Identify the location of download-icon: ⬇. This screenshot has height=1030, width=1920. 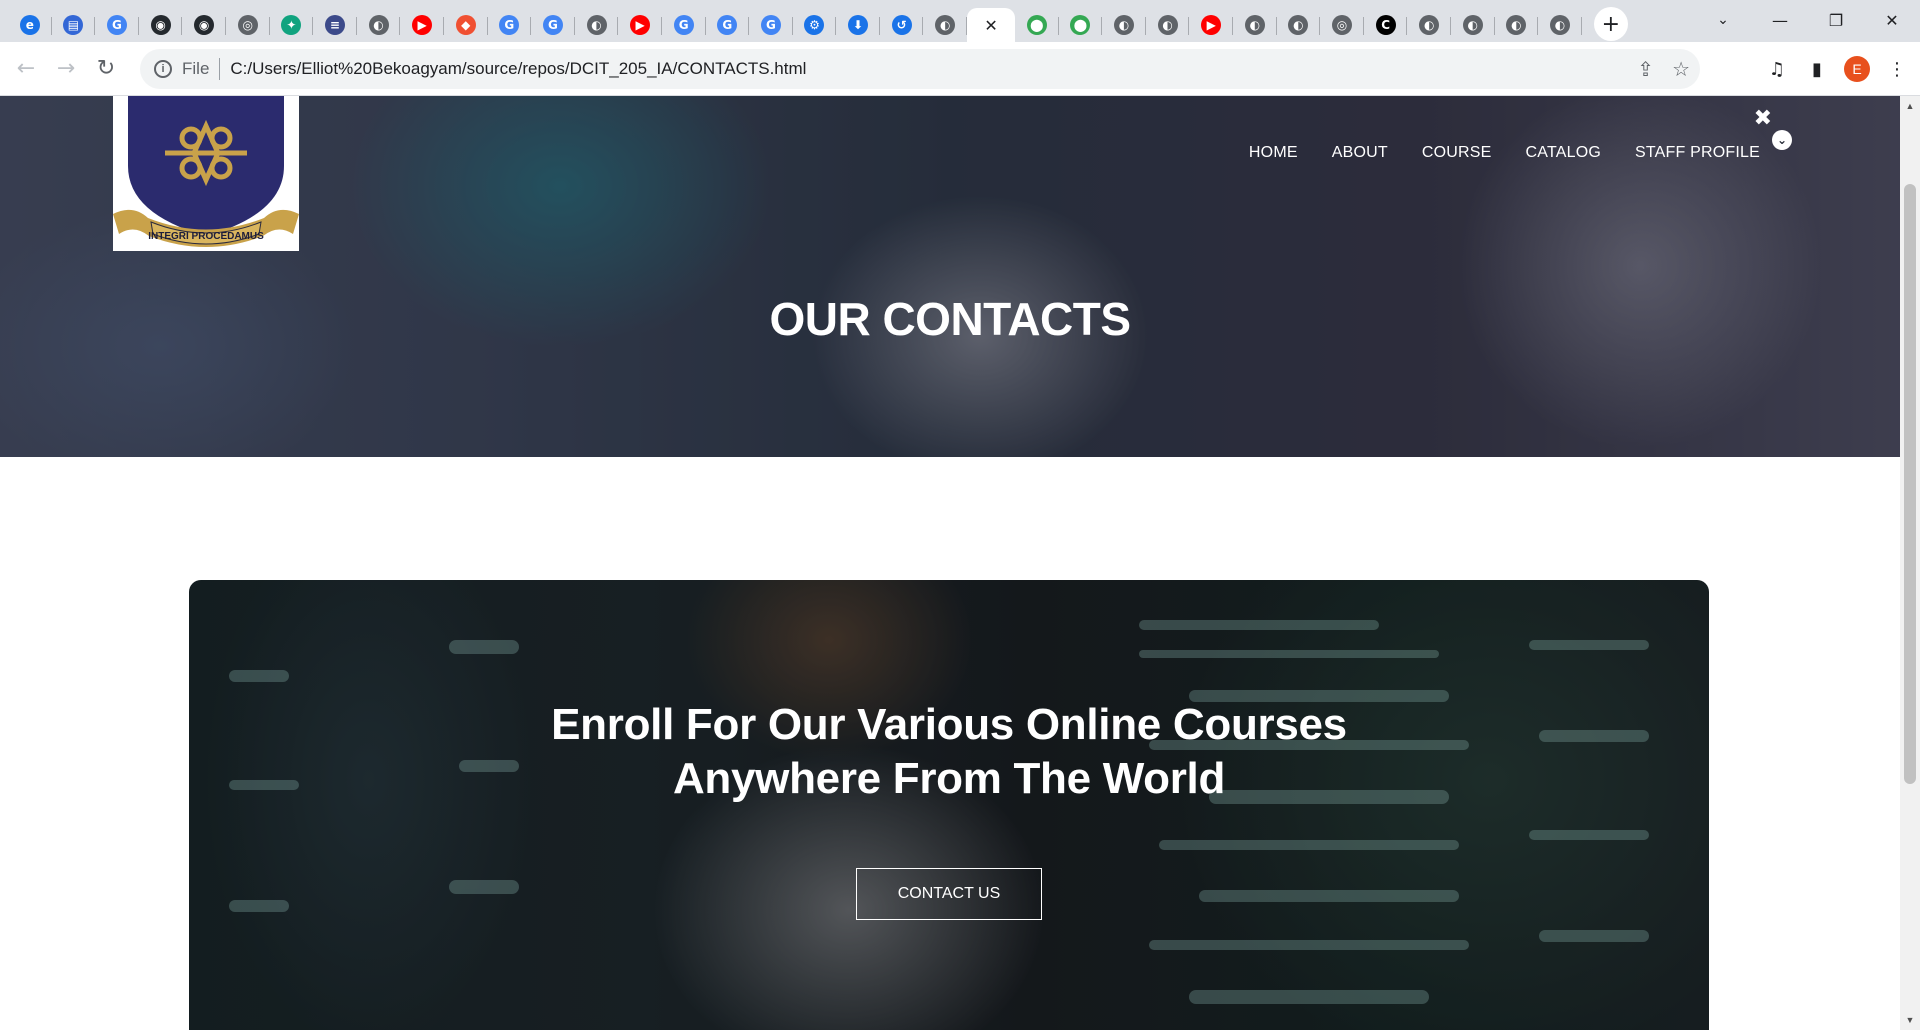
(858, 25).